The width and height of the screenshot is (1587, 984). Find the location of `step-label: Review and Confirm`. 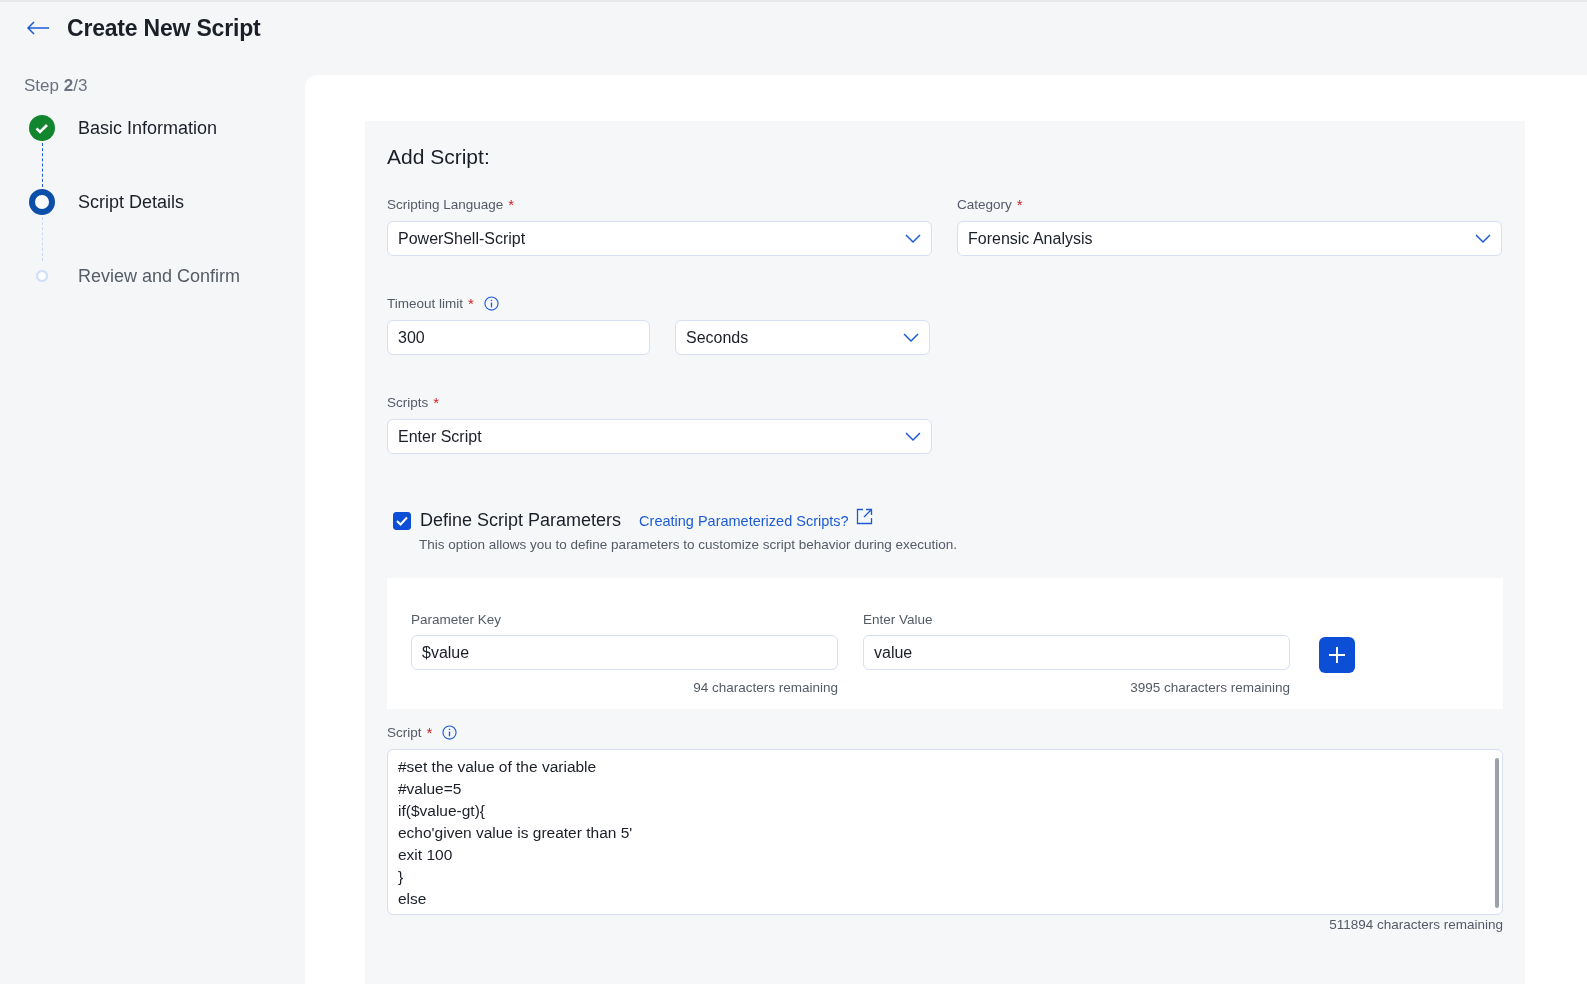

step-label: Review and Confirm is located at coordinates (159, 299).